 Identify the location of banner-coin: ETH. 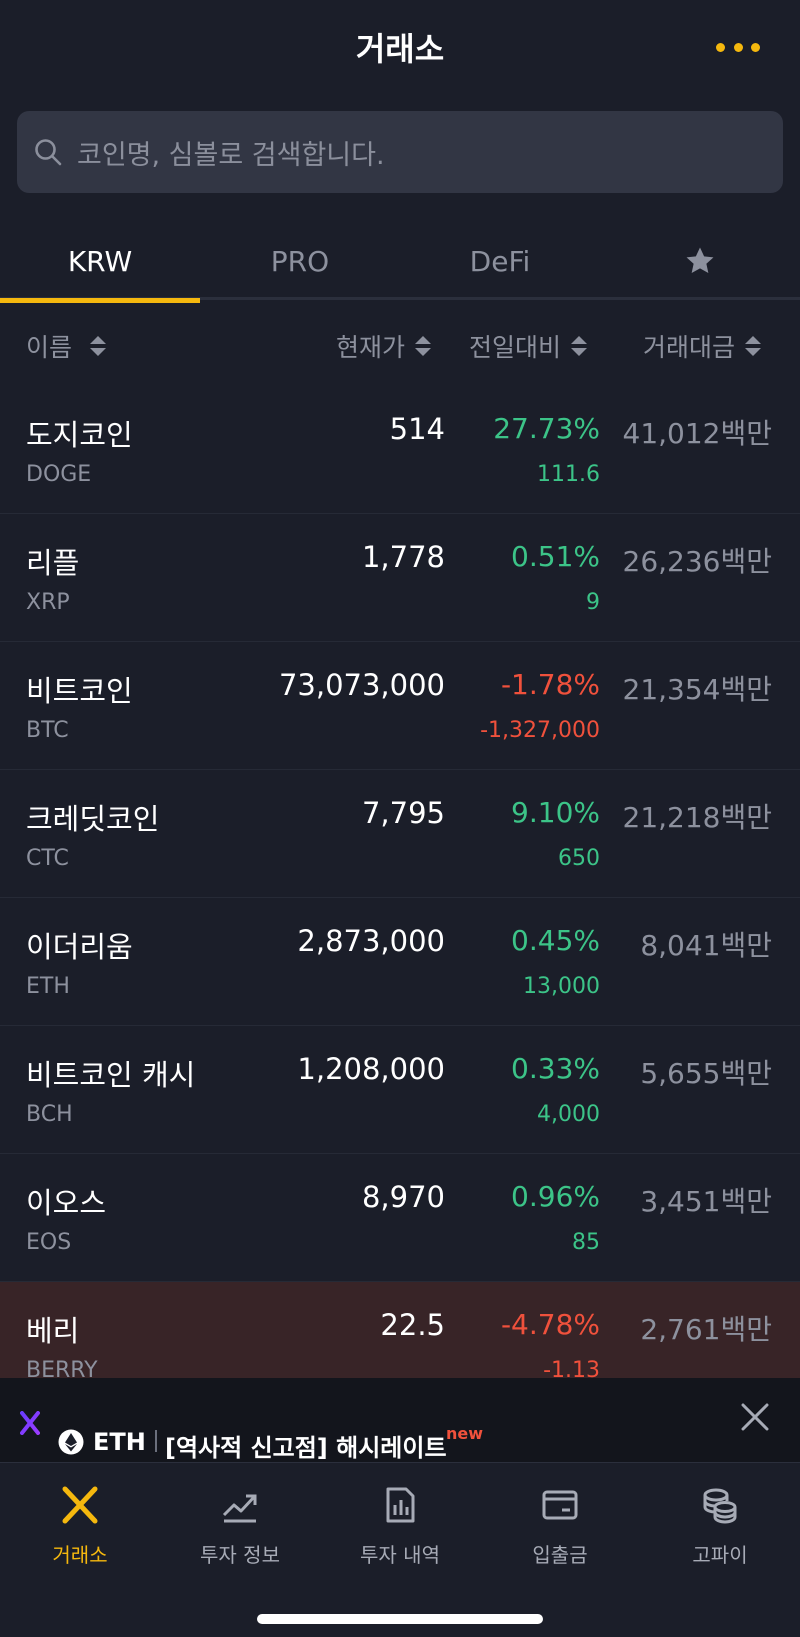
(119, 1442).